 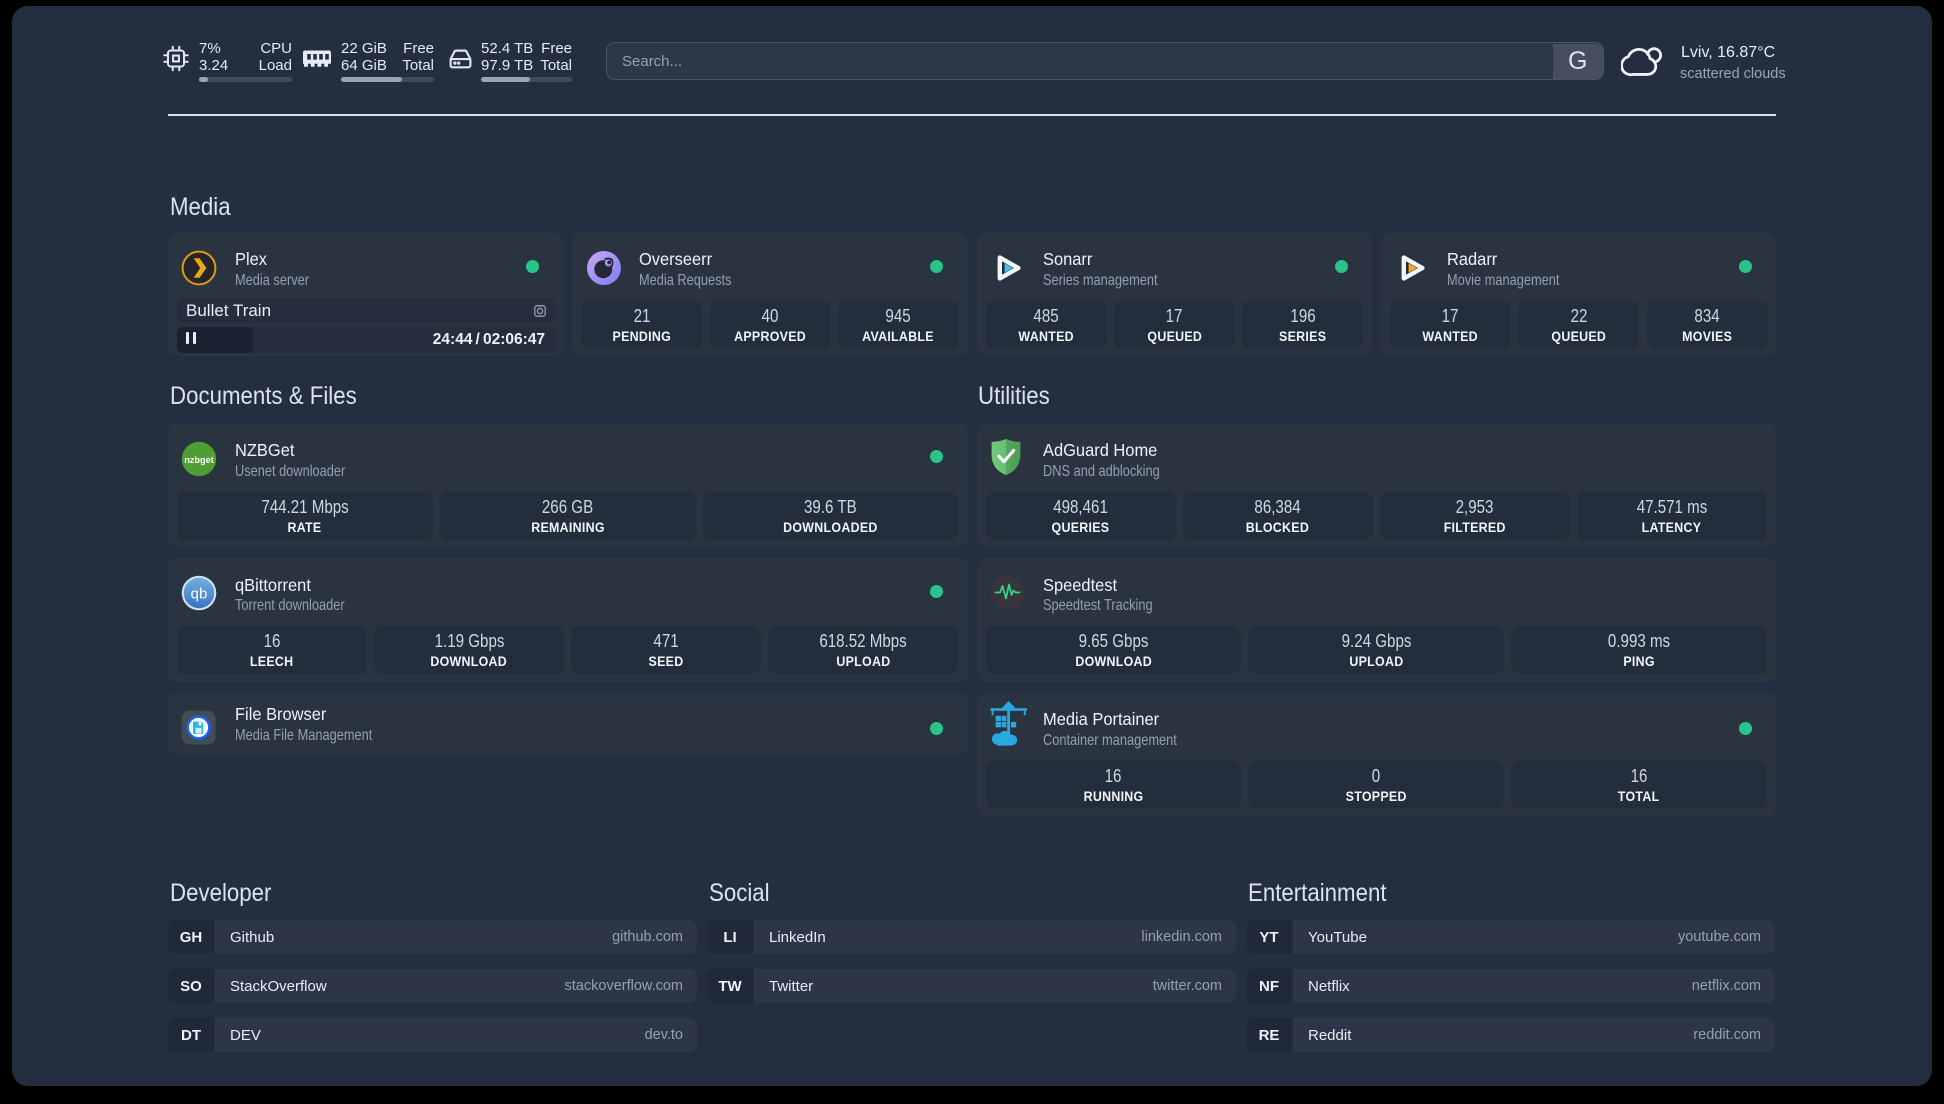 What do you see at coordinates (200, 459) in the screenshot?
I see `svg-text: nzbget` at bounding box center [200, 459].